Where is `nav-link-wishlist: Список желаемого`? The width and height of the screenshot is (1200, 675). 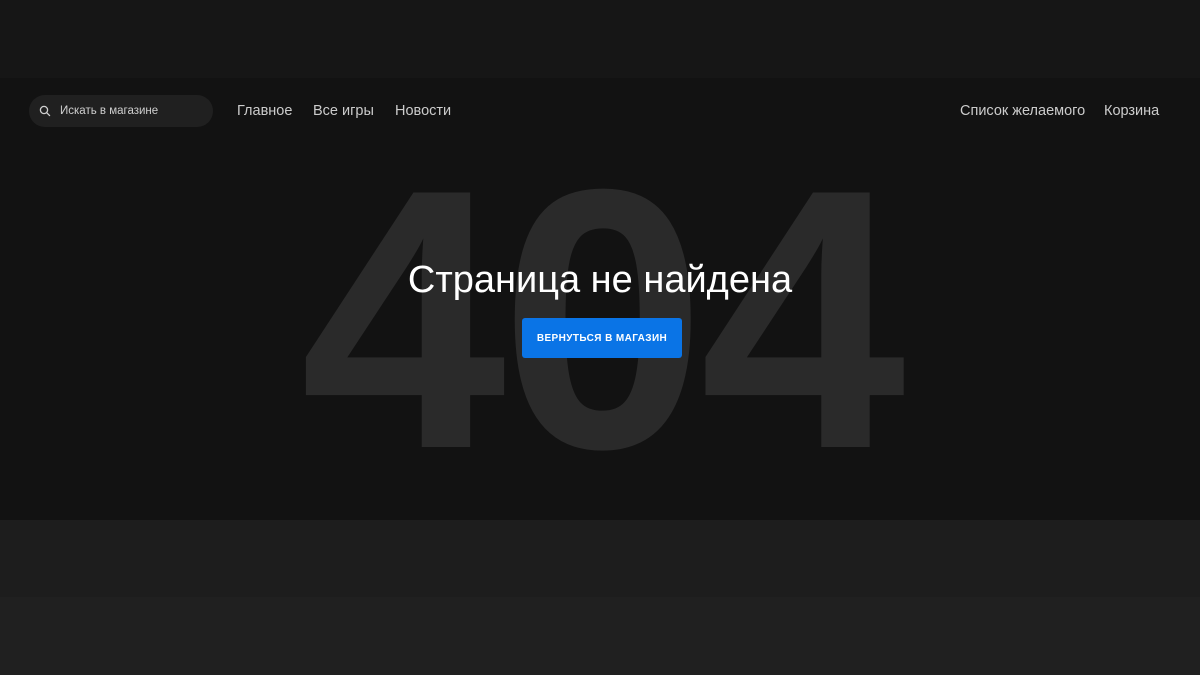 nav-link-wishlist: Список желаемого is located at coordinates (1022, 111).